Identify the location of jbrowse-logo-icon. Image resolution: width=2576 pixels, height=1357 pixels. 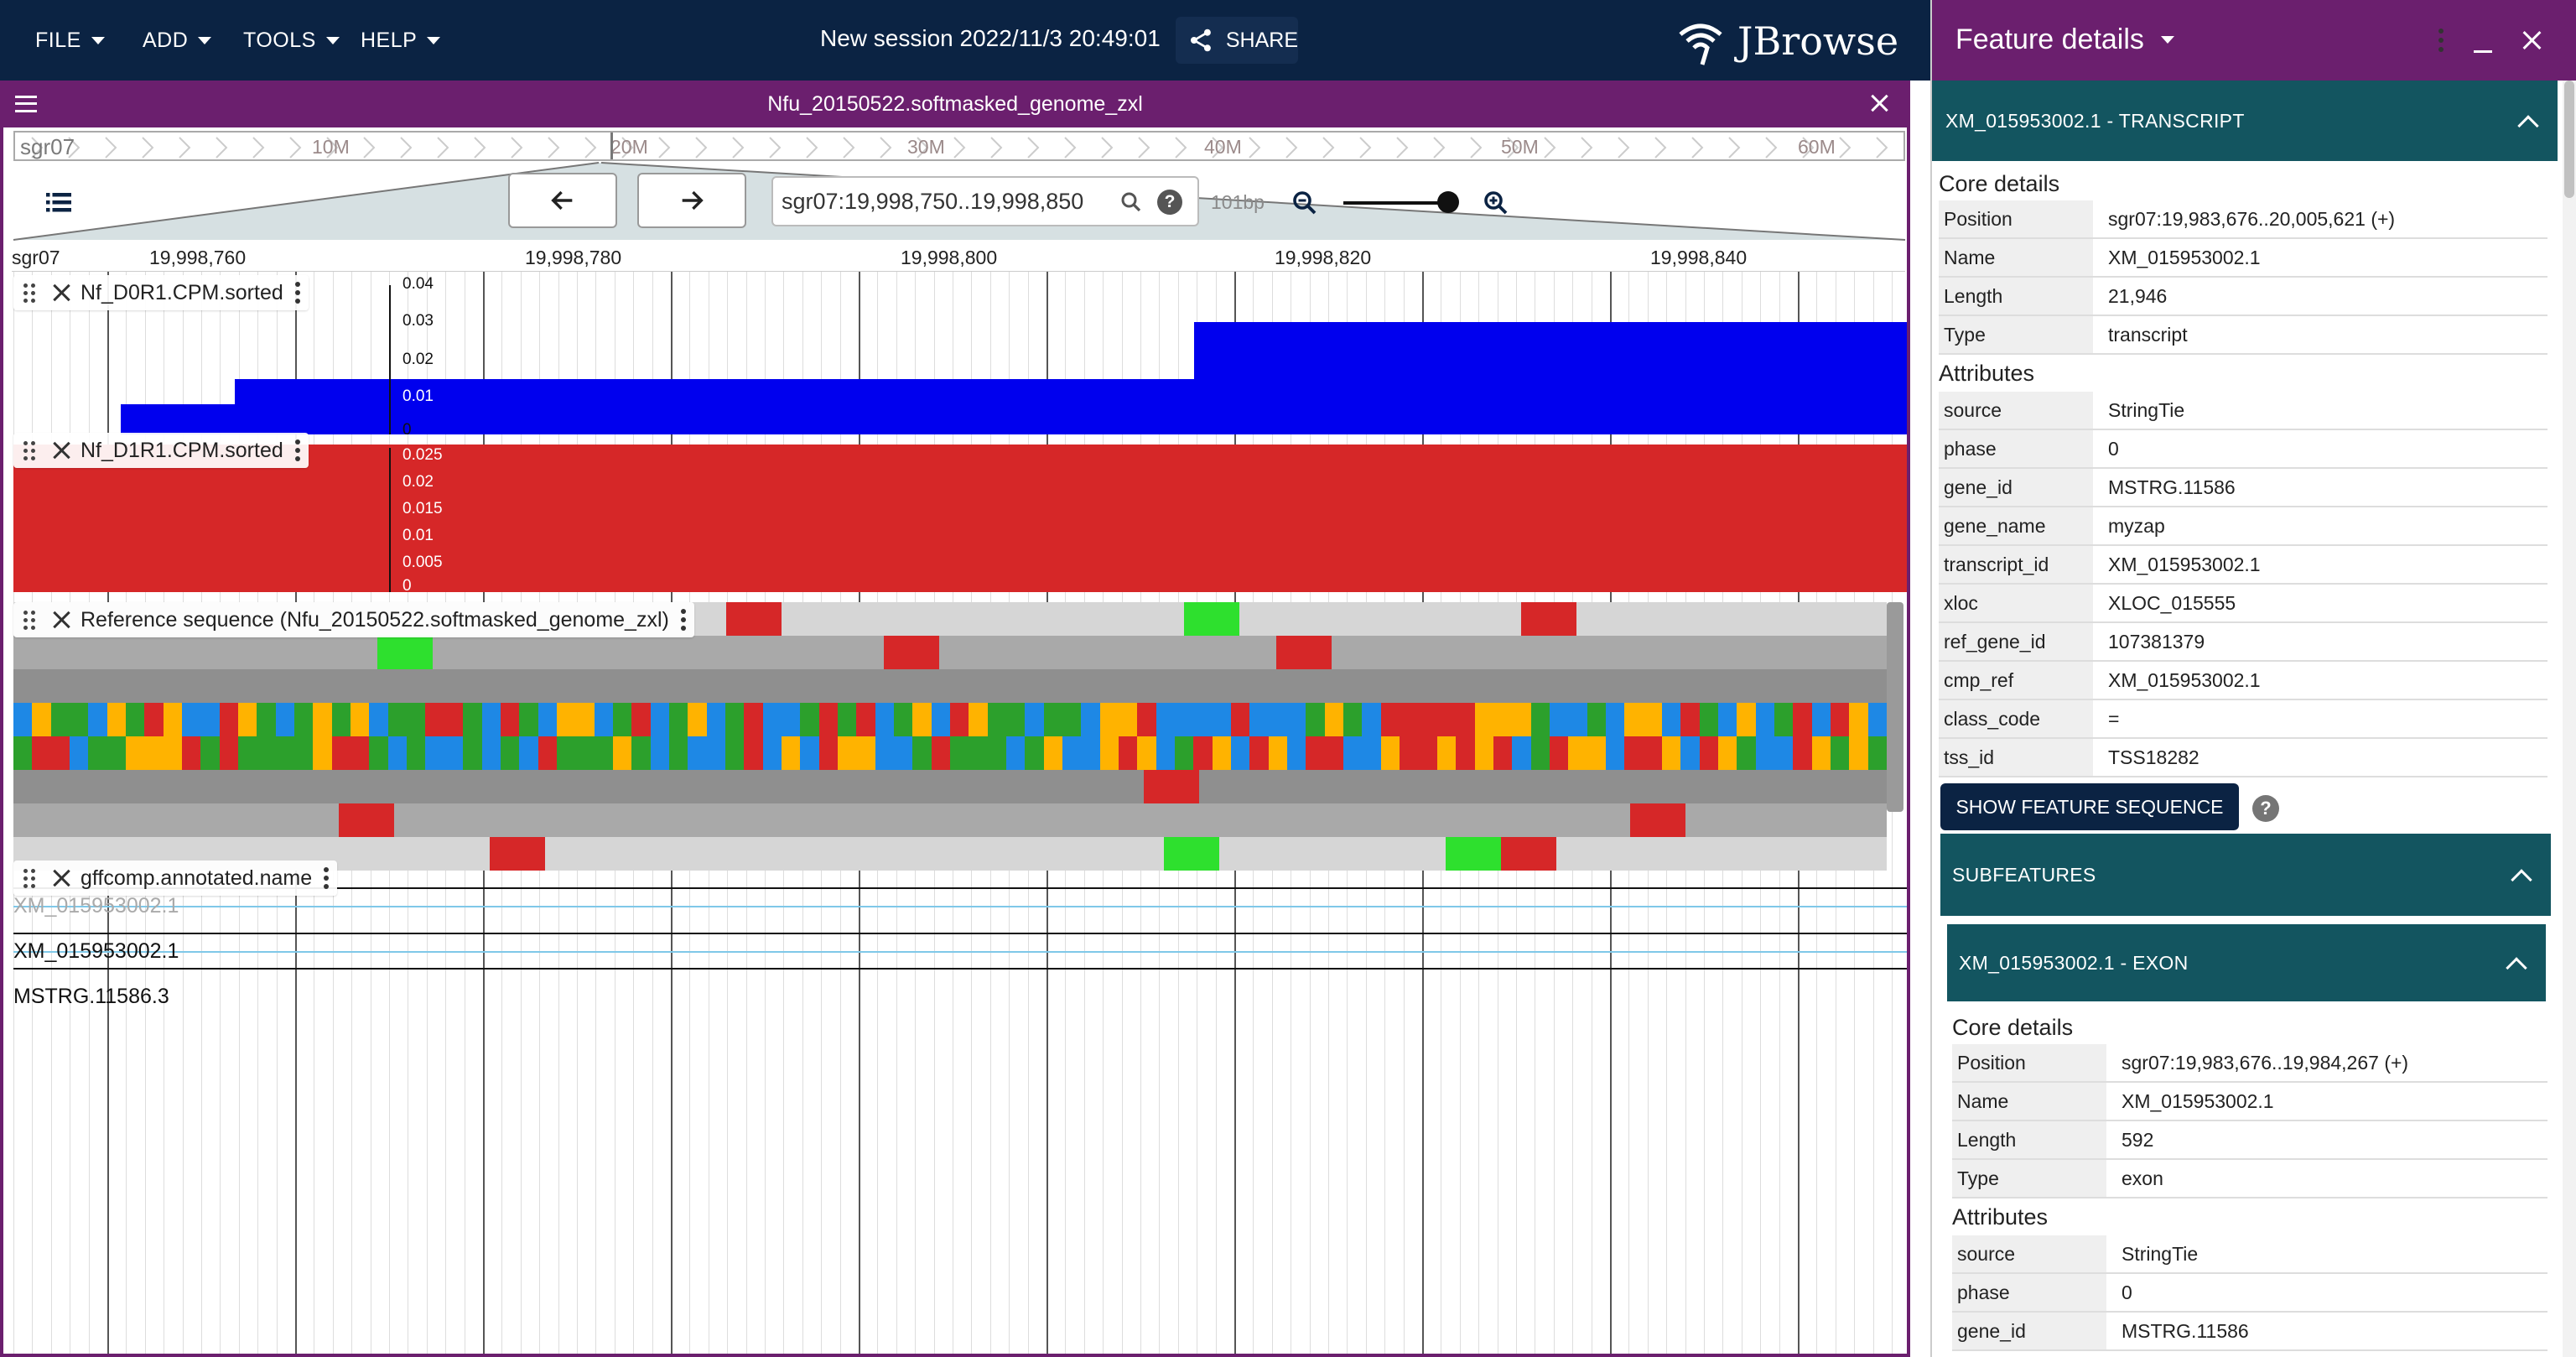
(1700, 44).